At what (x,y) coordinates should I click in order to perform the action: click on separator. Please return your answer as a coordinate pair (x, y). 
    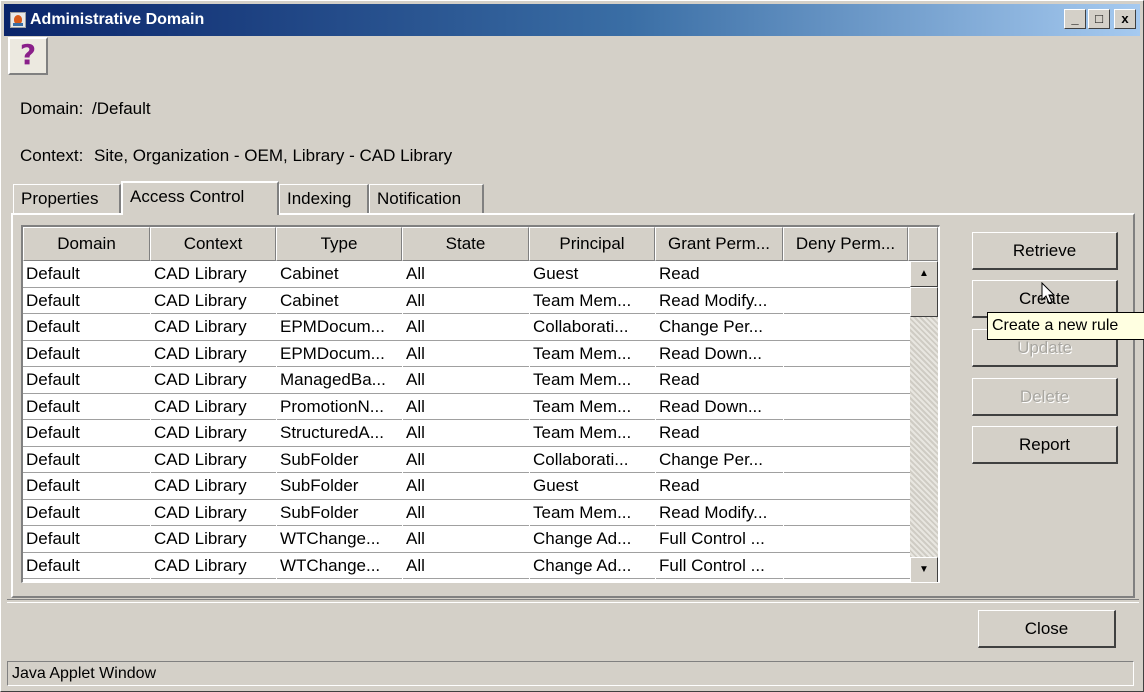
    Looking at the image, I should click on (573, 601).